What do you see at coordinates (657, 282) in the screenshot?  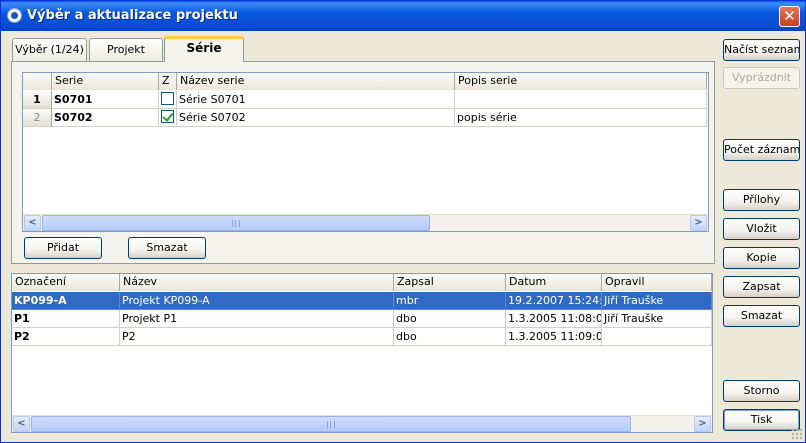 I see `col-opravil: Opravil` at bounding box center [657, 282].